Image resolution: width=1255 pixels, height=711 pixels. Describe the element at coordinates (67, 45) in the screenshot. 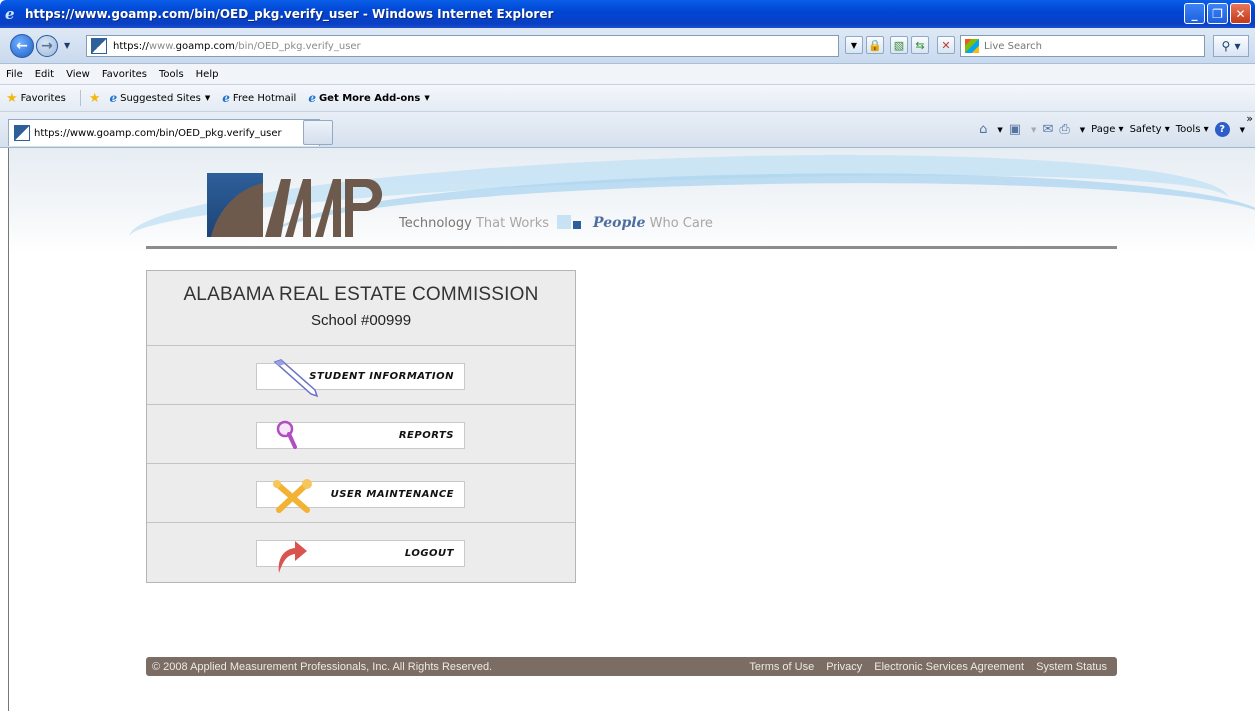

I see `history-dropdown-icon: ▼` at that location.